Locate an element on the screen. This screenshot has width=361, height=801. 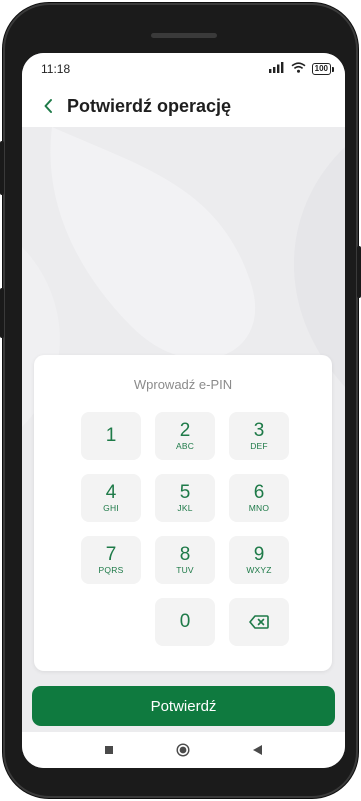
system-navigation-bar is located at coordinates (183, 750).